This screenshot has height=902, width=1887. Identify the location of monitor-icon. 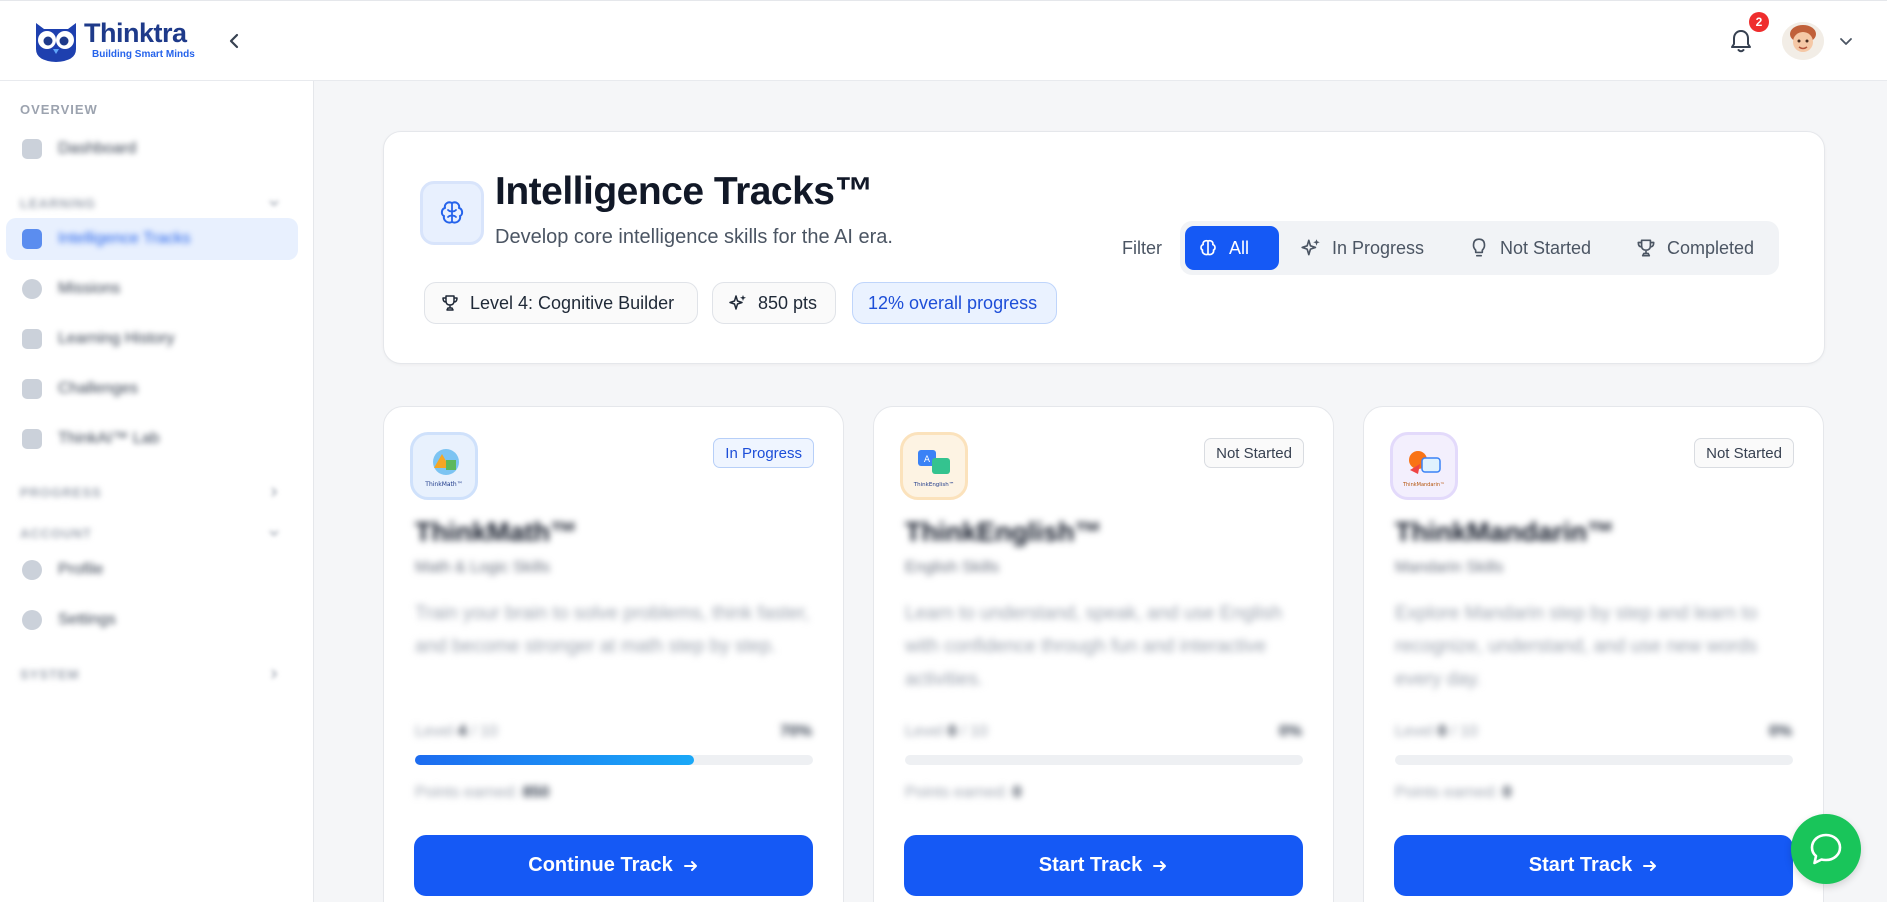
(32, 339).